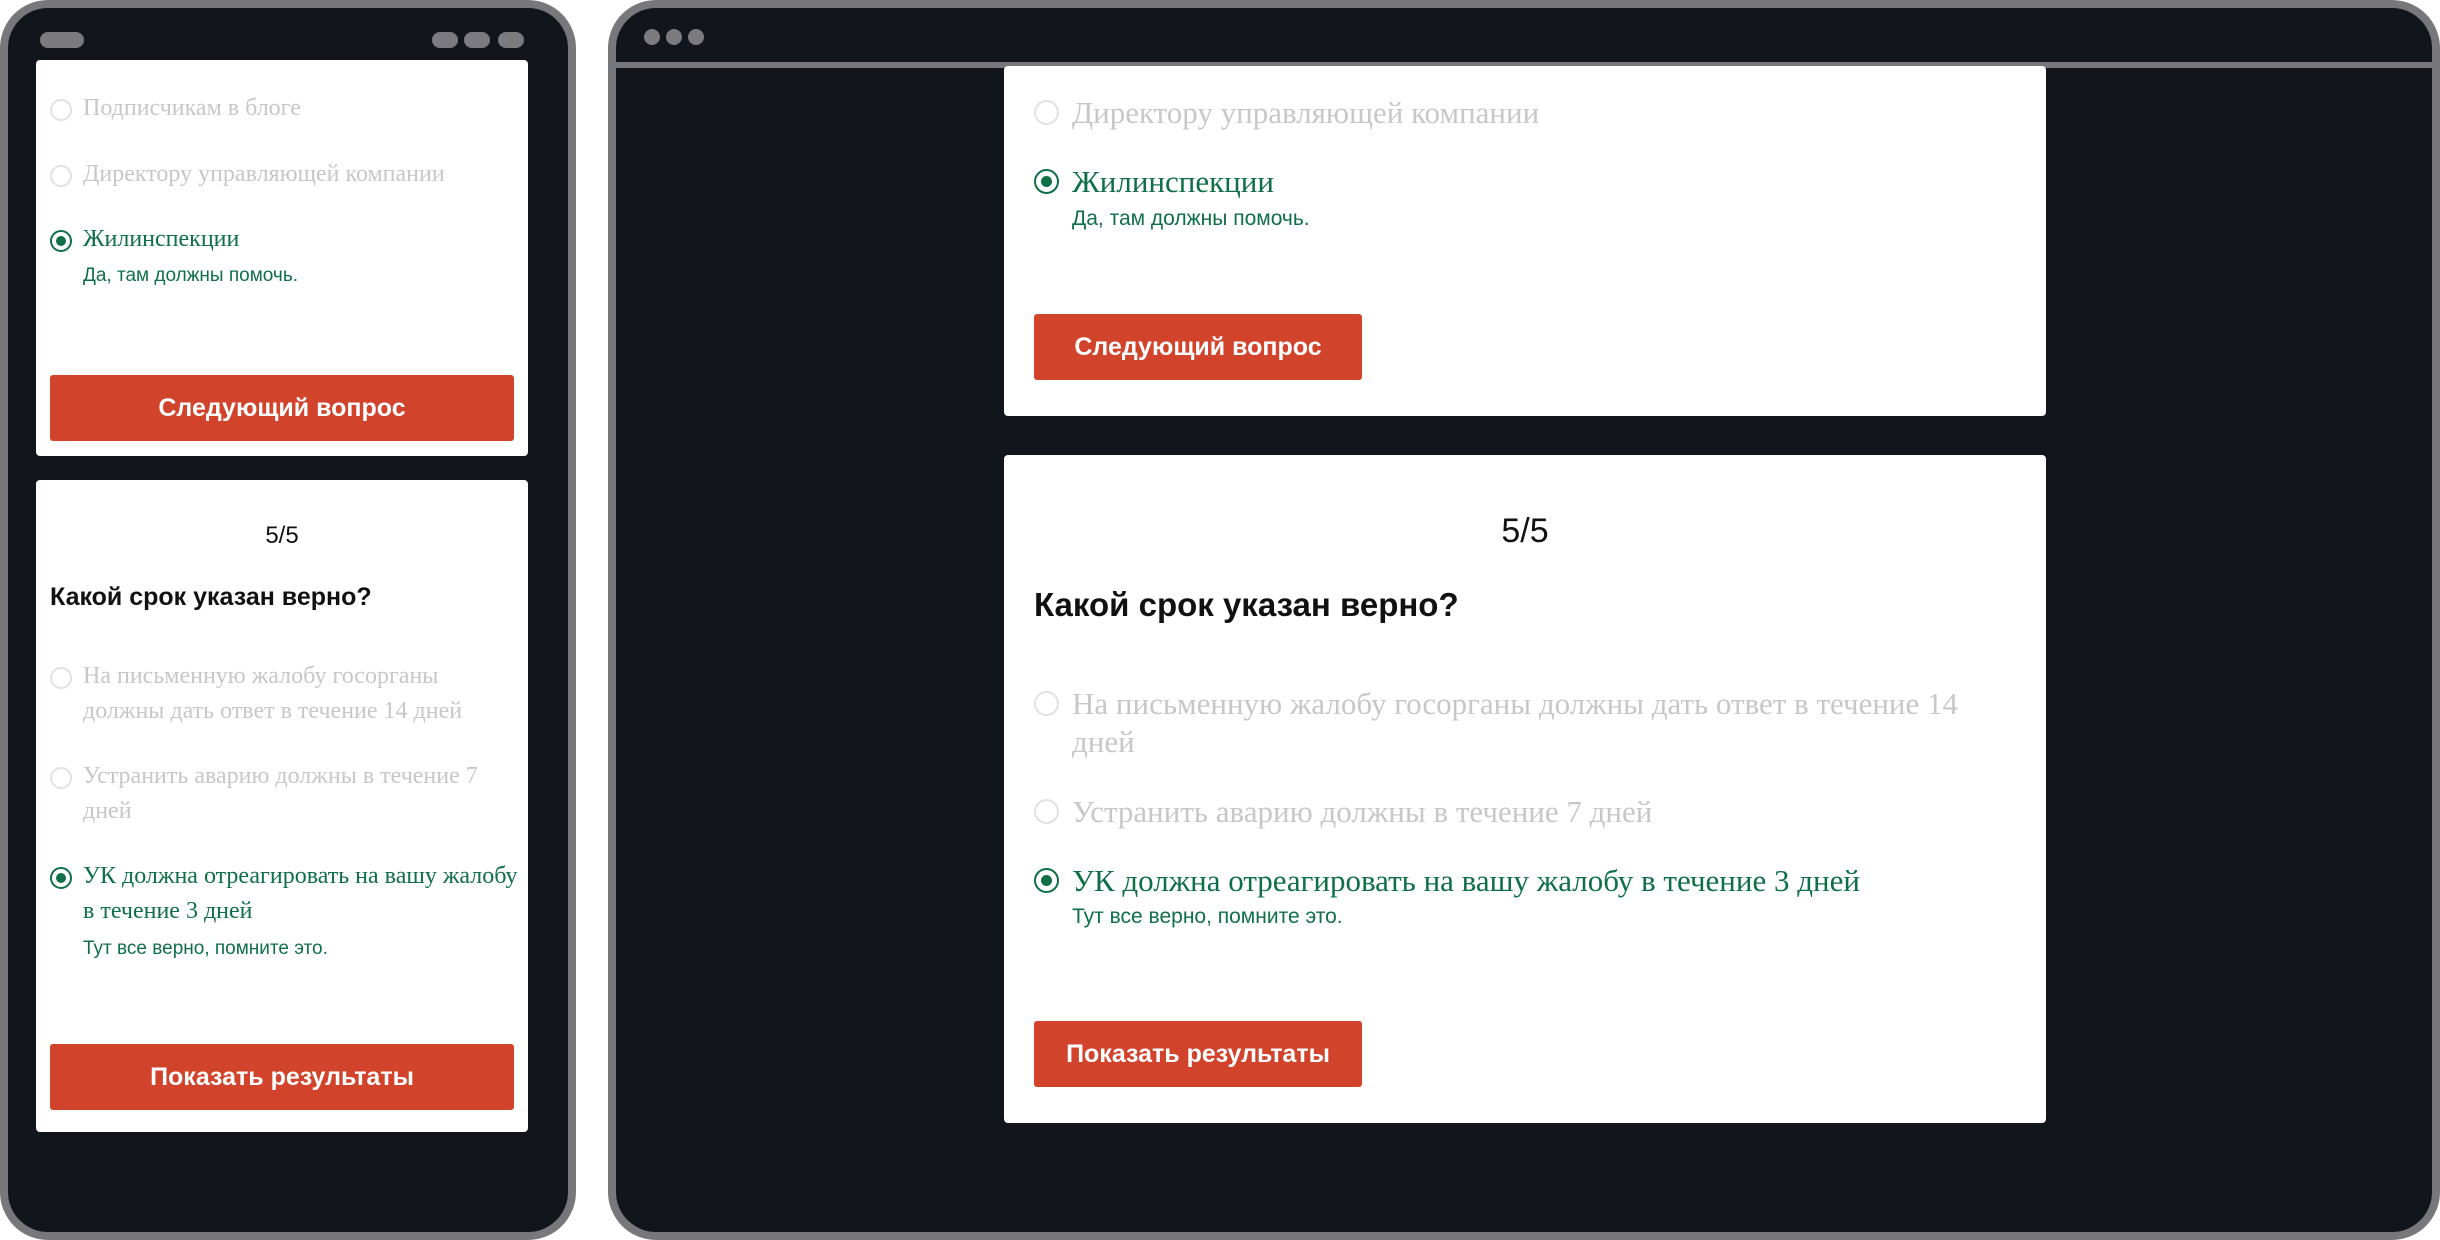  Describe the element at coordinates (288, 38) in the screenshot. I see `mobile-status-bar` at that location.